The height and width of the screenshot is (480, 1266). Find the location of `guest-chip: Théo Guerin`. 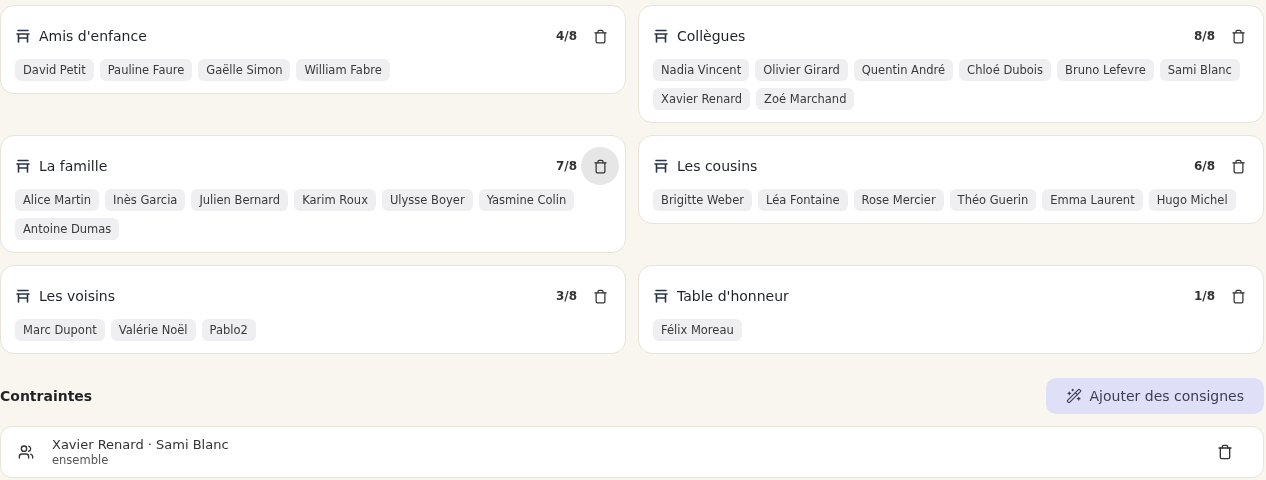

guest-chip: Théo Guerin is located at coordinates (993, 200).